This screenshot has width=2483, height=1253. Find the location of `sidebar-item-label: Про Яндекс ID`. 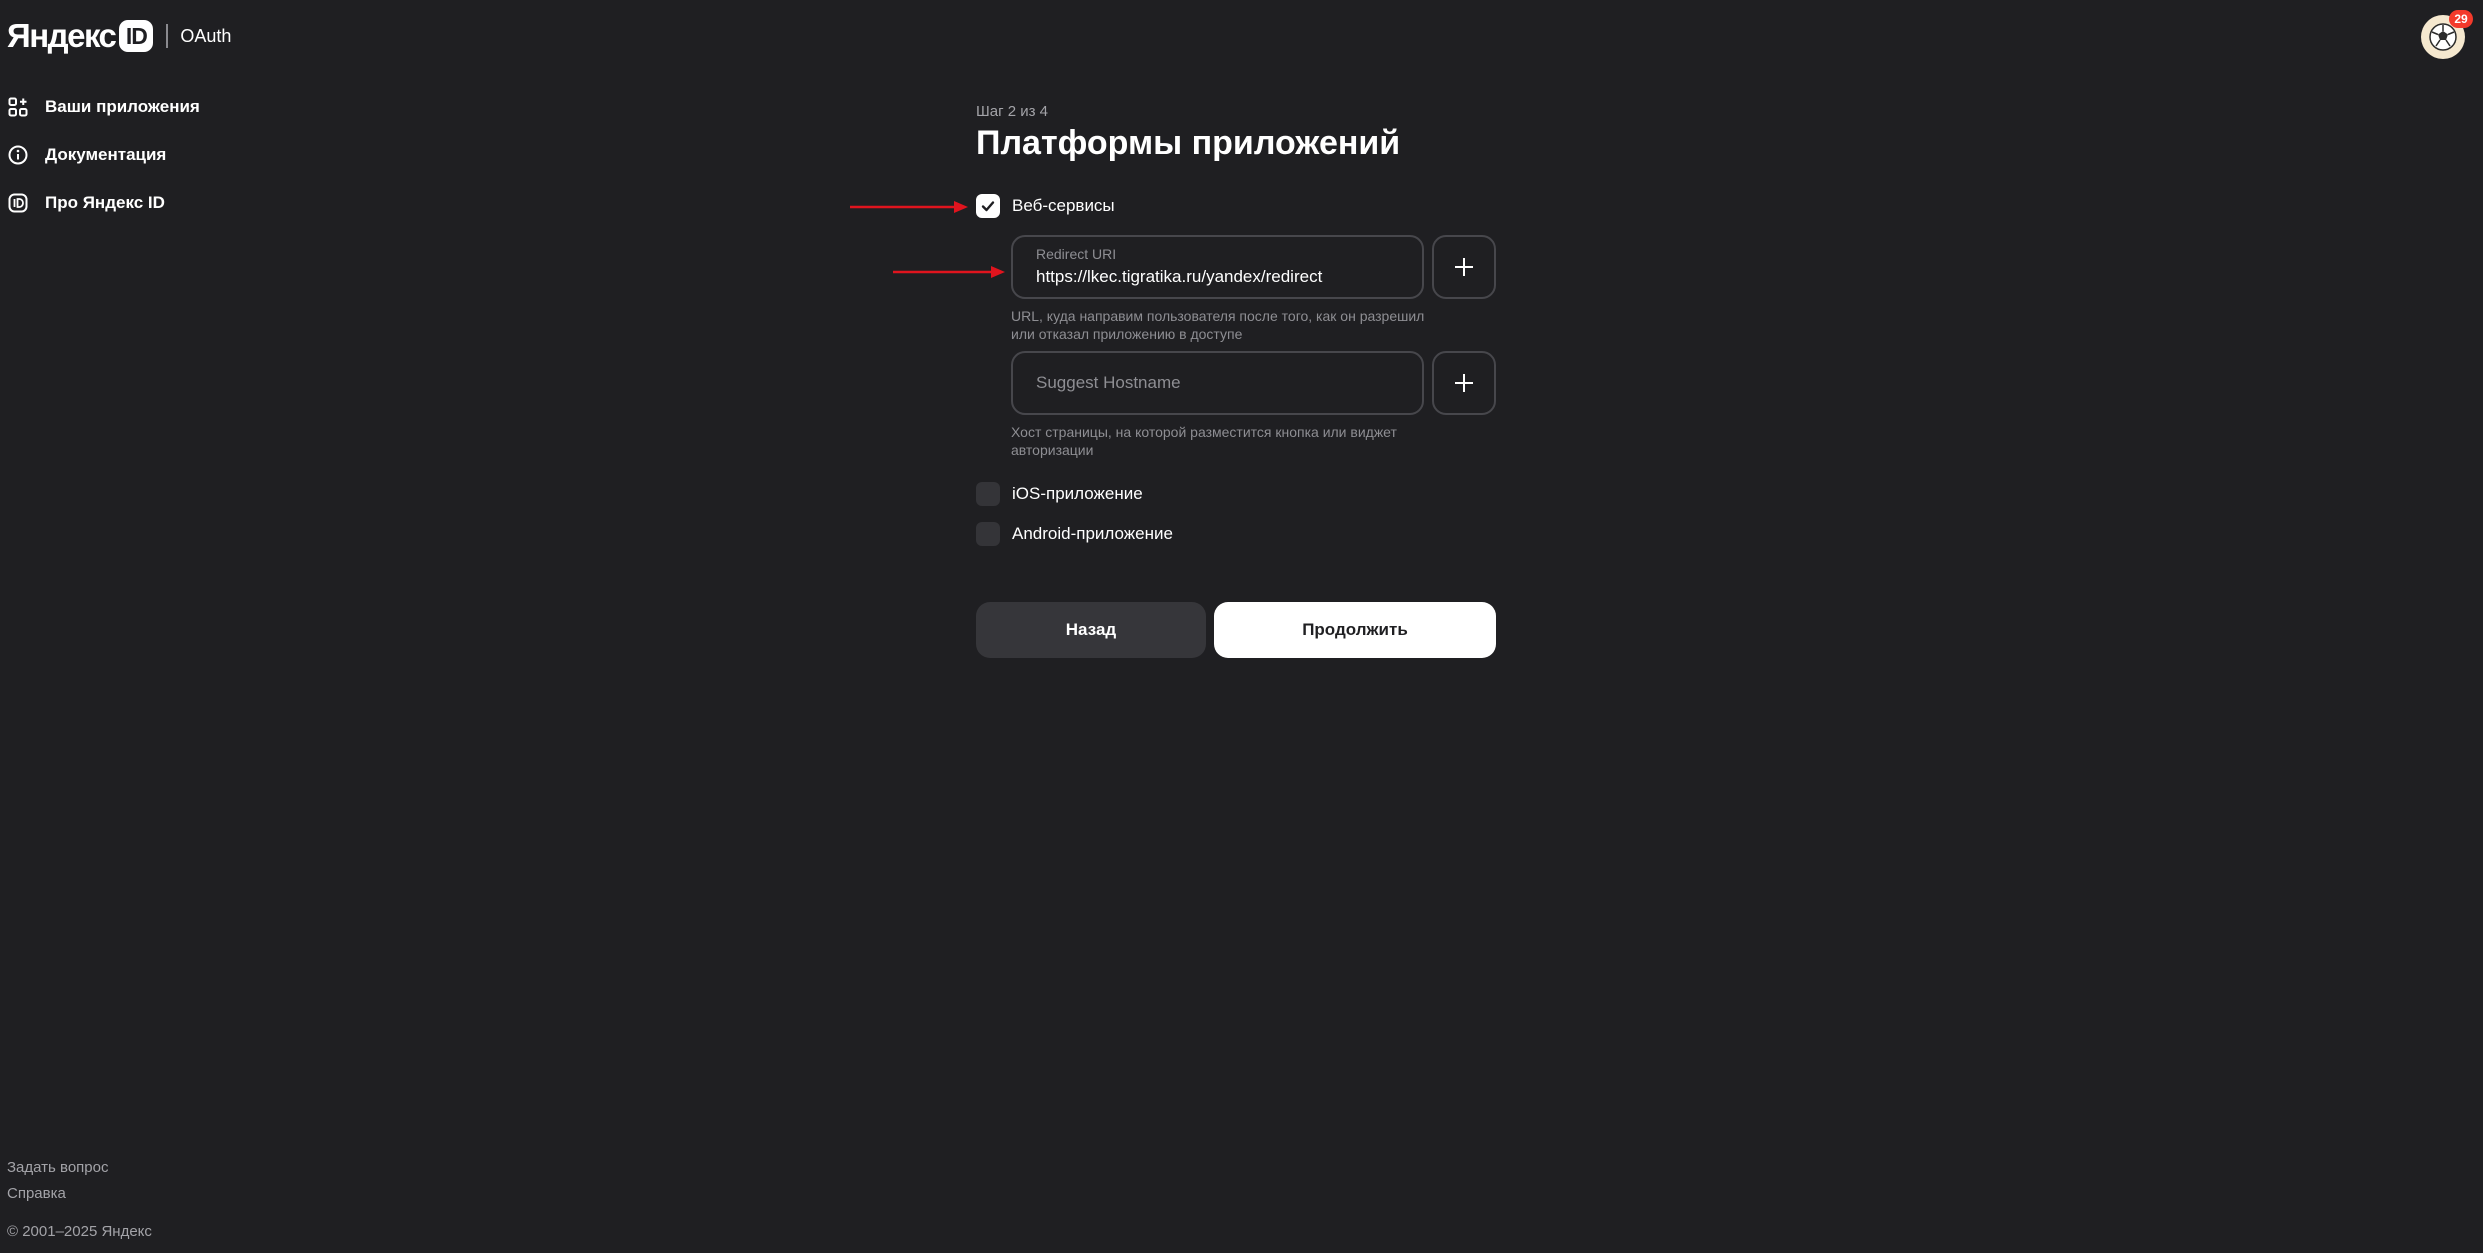

sidebar-item-label: Про Яндекс ID is located at coordinates (105, 202).